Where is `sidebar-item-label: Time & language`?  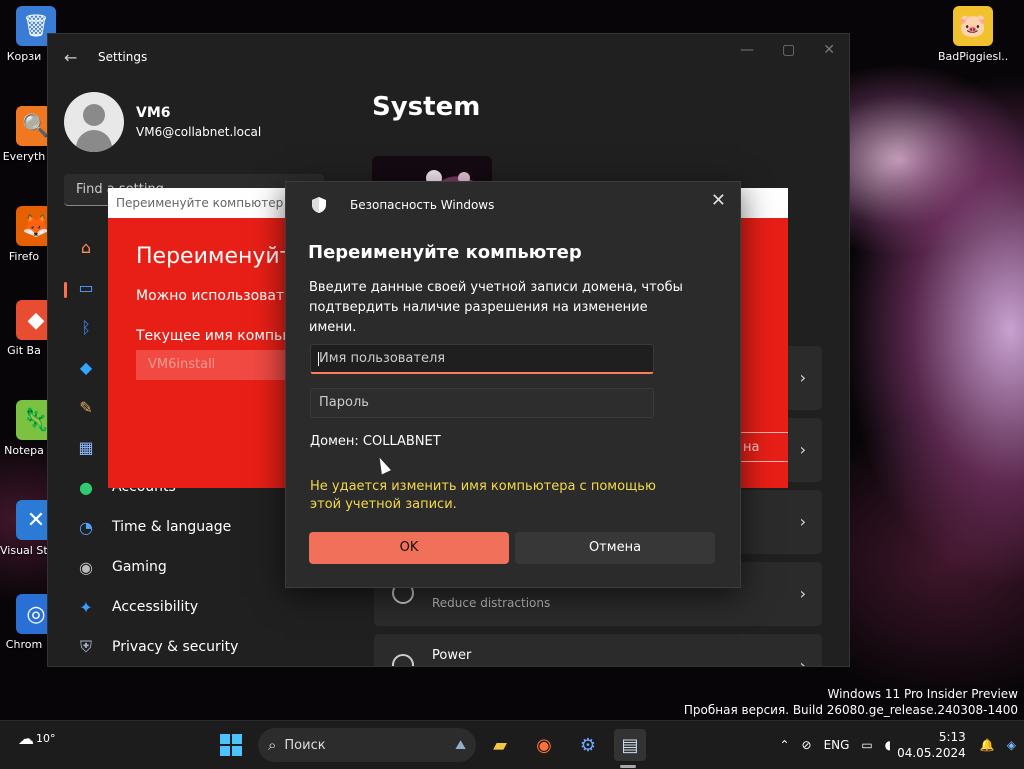 sidebar-item-label: Time & language is located at coordinates (172, 527).